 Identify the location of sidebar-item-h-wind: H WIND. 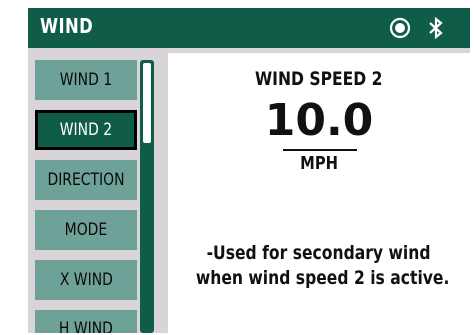
(86, 321).